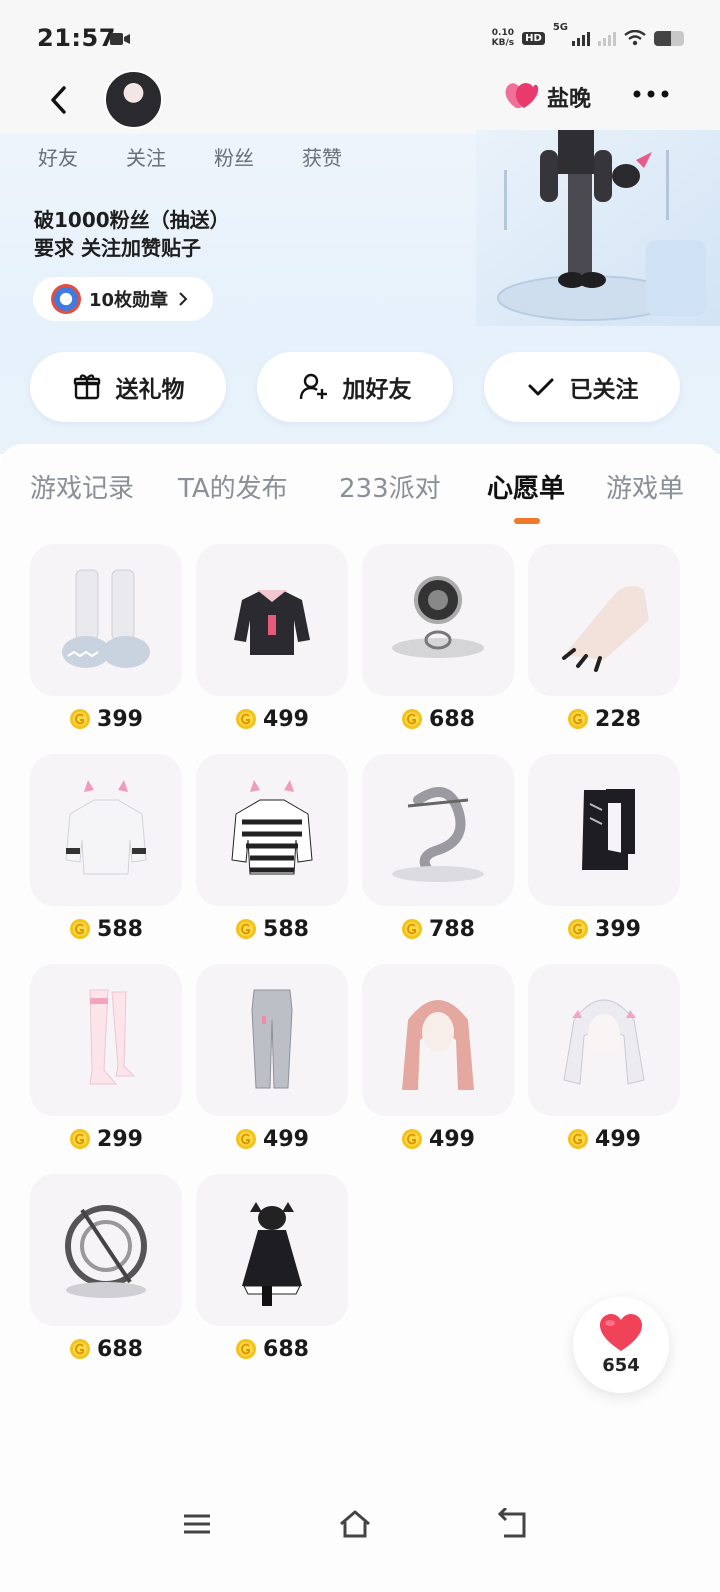 The width and height of the screenshot is (720, 1592). I want to click on action-row: 送礼物 加好友 已关注, so click(360, 387).